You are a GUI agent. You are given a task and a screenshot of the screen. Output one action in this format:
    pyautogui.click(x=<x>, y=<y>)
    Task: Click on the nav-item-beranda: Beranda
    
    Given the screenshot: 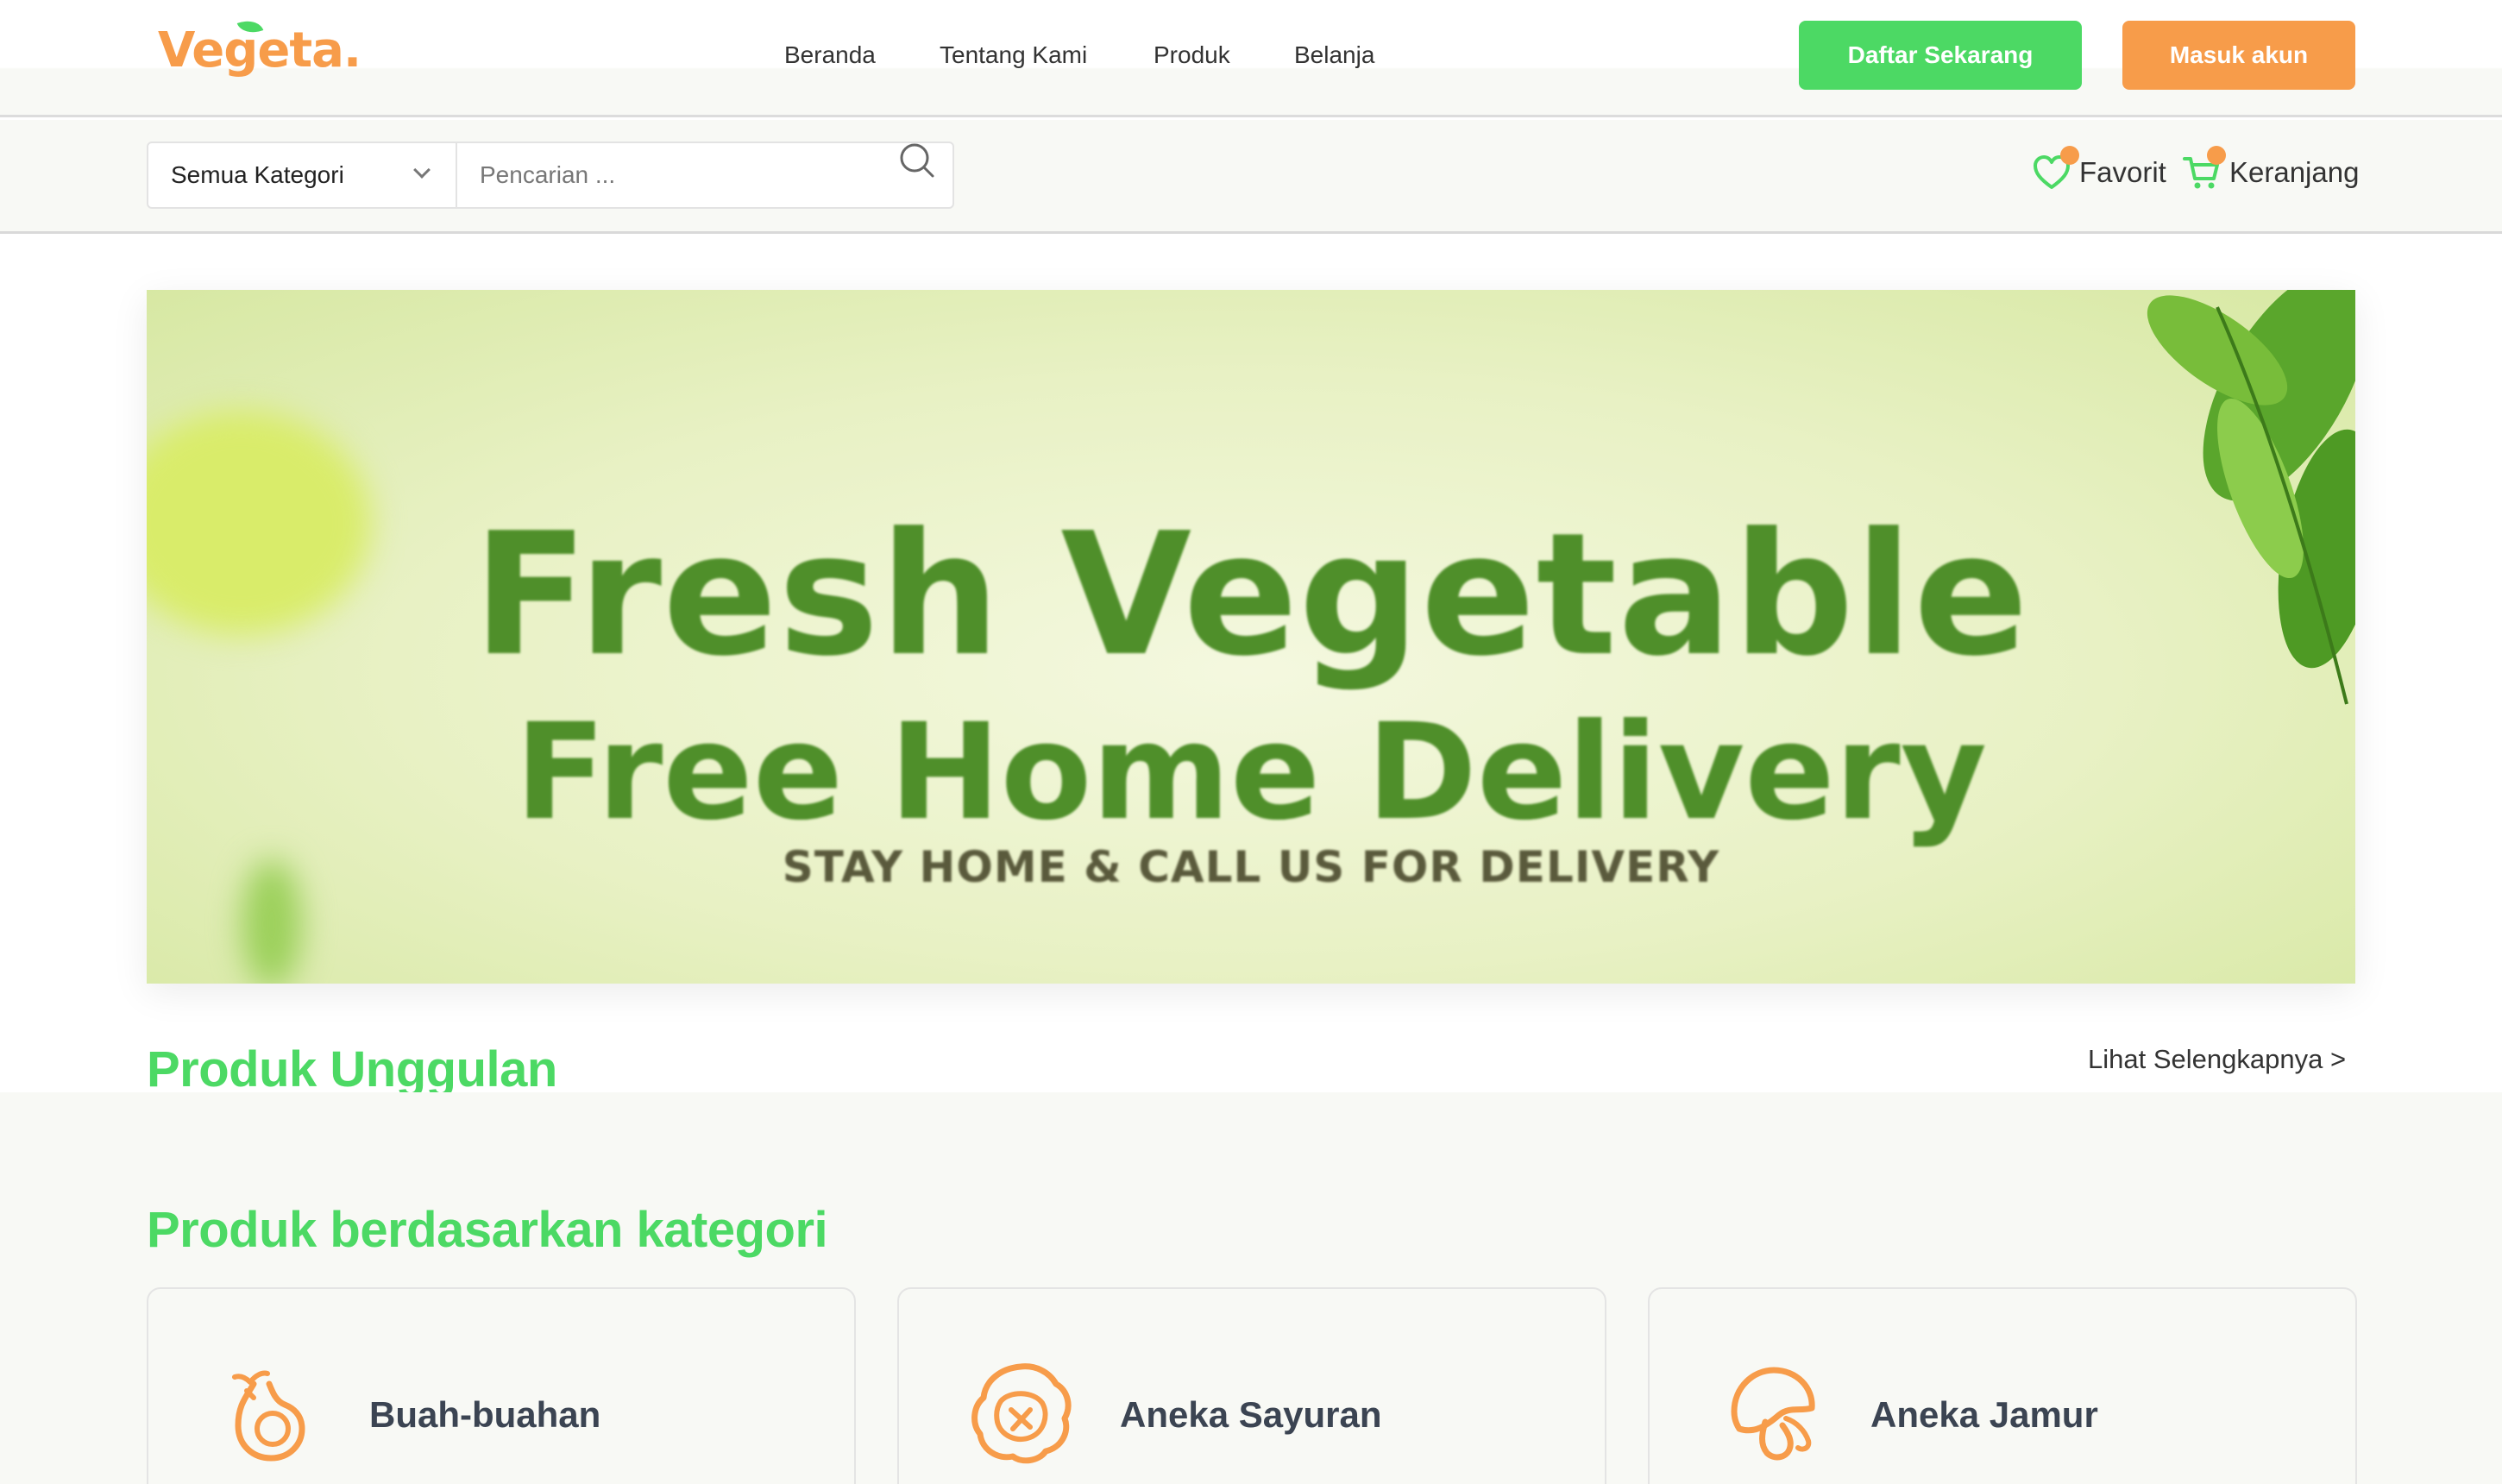 What is the action you would take?
    pyautogui.click(x=830, y=55)
    